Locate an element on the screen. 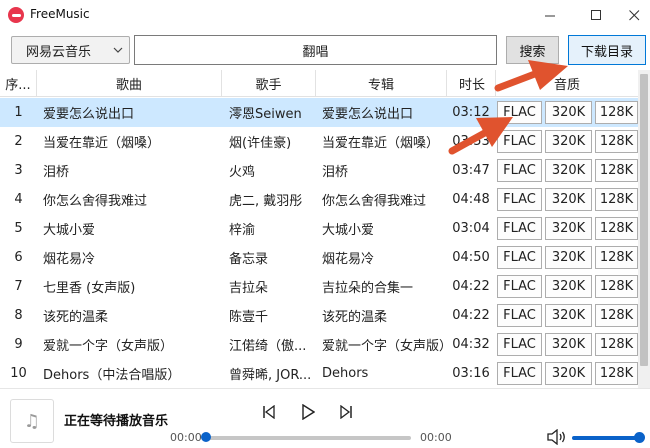 This screenshot has height=448, width=650. song-album: Dehors is located at coordinates (345, 373).